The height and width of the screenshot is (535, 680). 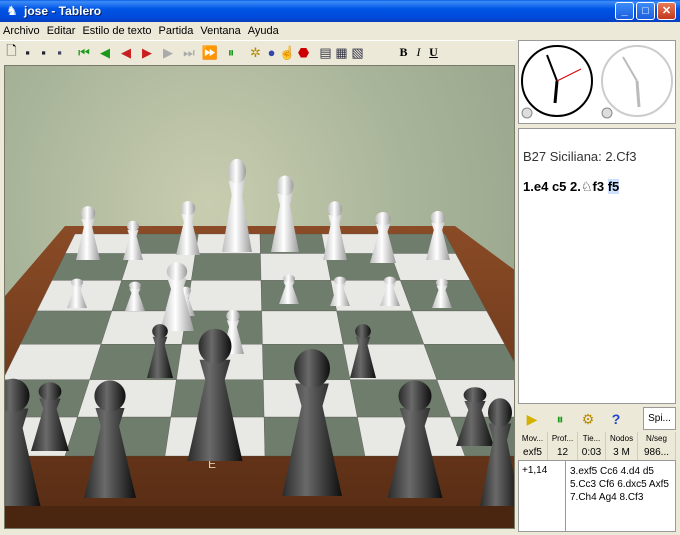 What do you see at coordinates (616, 419) in the screenshot?
I see `engine-help-icon: ?` at bounding box center [616, 419].